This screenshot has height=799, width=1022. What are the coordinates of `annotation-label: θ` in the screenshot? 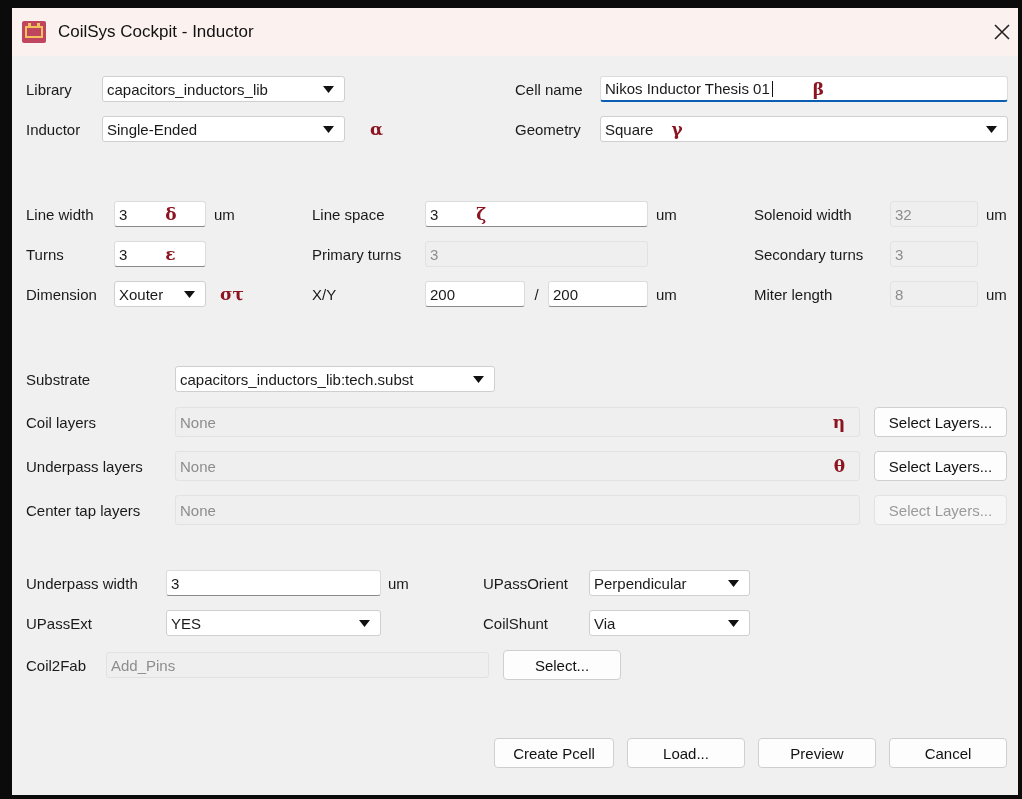 It's located at (839, 466).